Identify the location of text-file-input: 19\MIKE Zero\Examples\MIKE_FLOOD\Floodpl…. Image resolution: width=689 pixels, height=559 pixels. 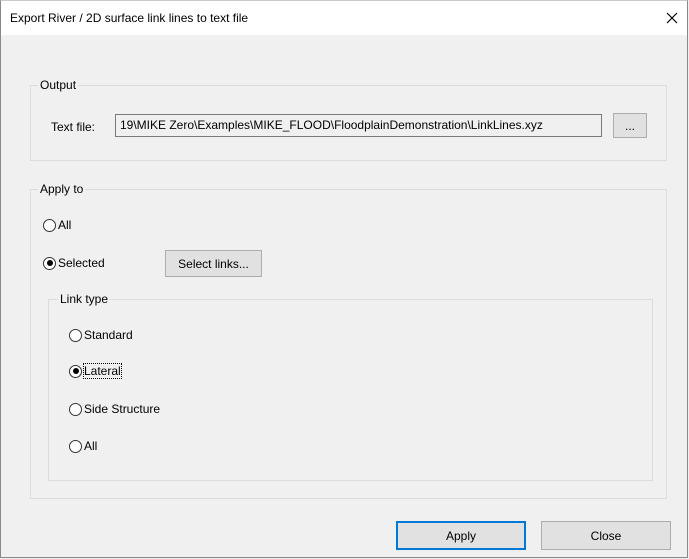
(358, 125).